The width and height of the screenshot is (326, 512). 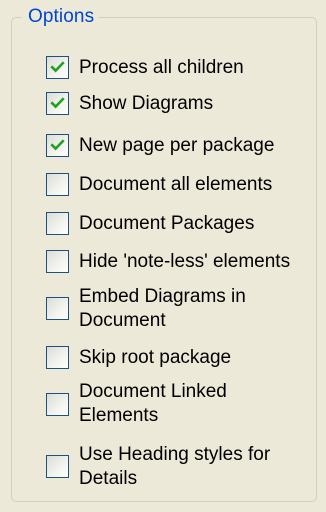 What do you see at coordinates (57, 184) in the screenshot?
I see `checkbox-document-all-elements` at bounding box center [57, 184].